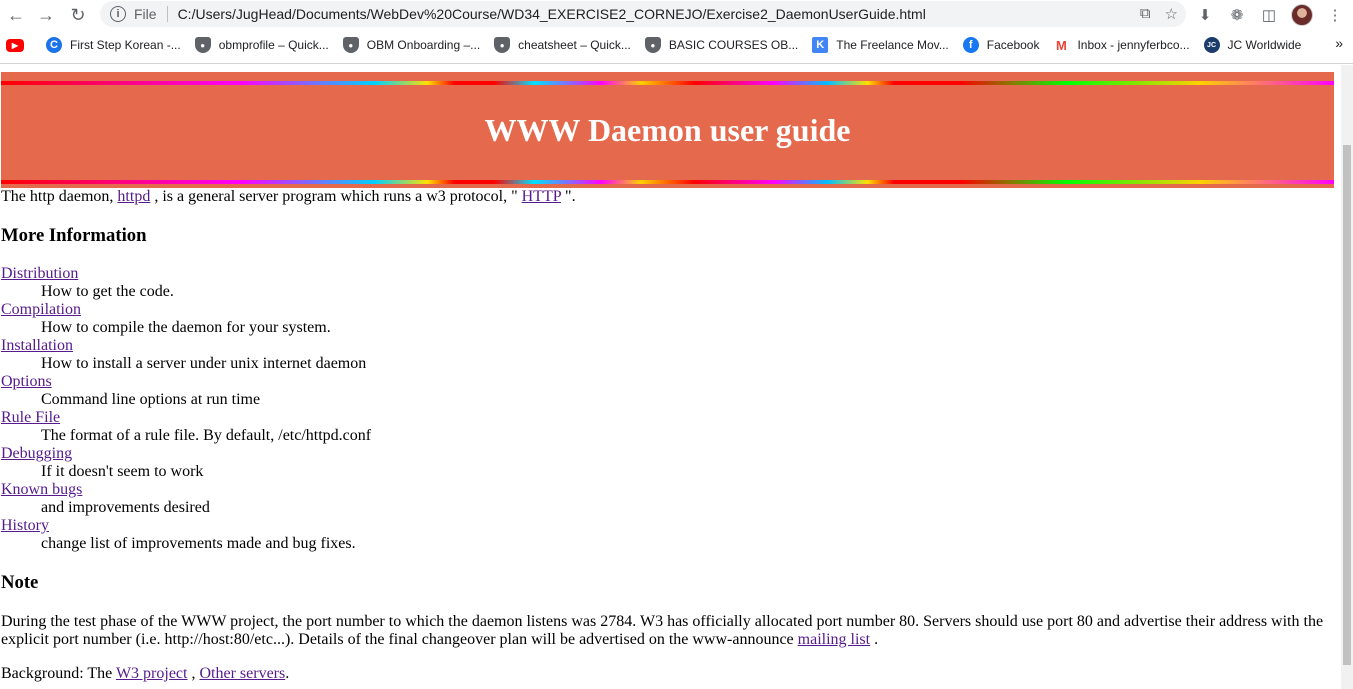 This screenshot has height=689, width=1353. I want to click on rainbow-stripe-bottom, so click(667, 182).